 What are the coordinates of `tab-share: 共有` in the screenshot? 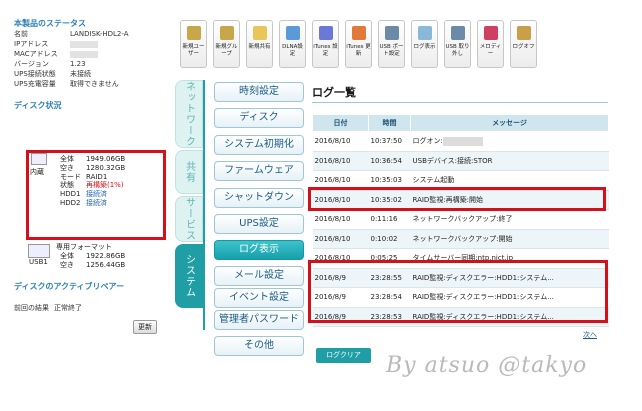 It's located at (189, 172).